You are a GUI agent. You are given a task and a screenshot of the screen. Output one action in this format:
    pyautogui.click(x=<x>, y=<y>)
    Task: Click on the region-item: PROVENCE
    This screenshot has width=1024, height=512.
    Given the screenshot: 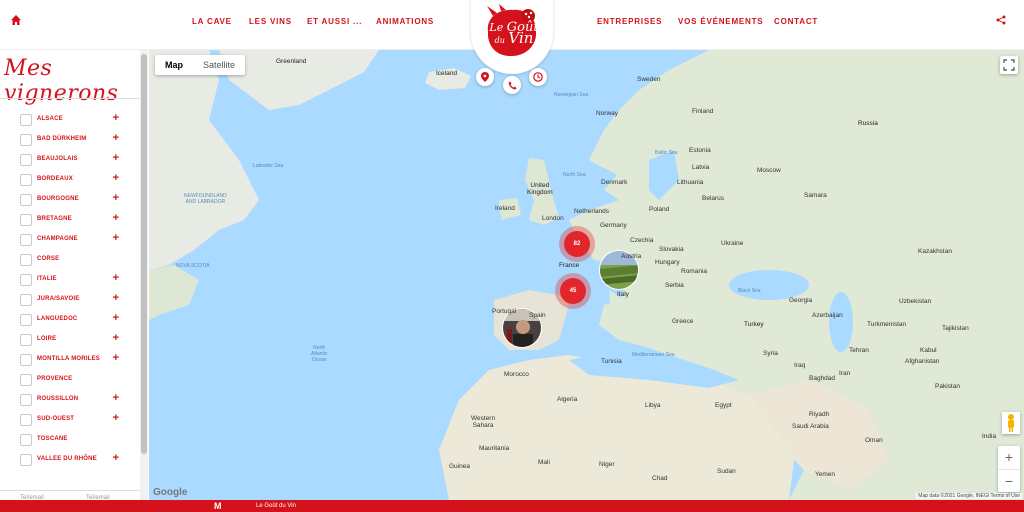 What is the action you would take?
    pyautogui.click(x=72, y=381)
    